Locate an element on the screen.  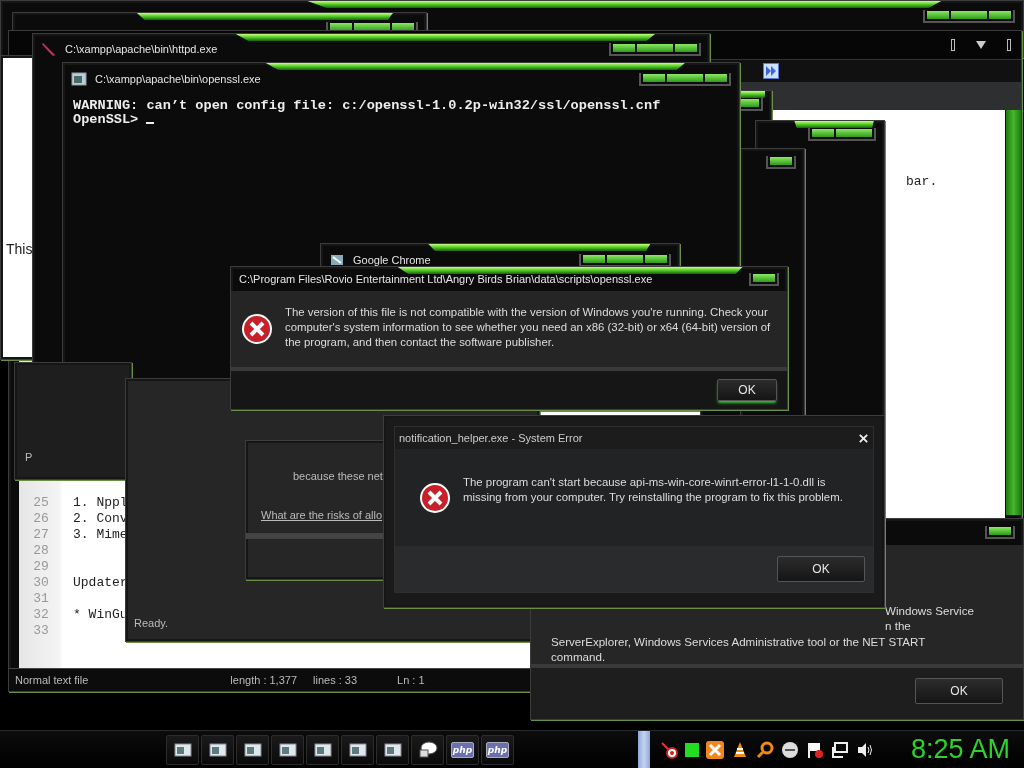
line-number: 28 is located at coordinates (41, 551).